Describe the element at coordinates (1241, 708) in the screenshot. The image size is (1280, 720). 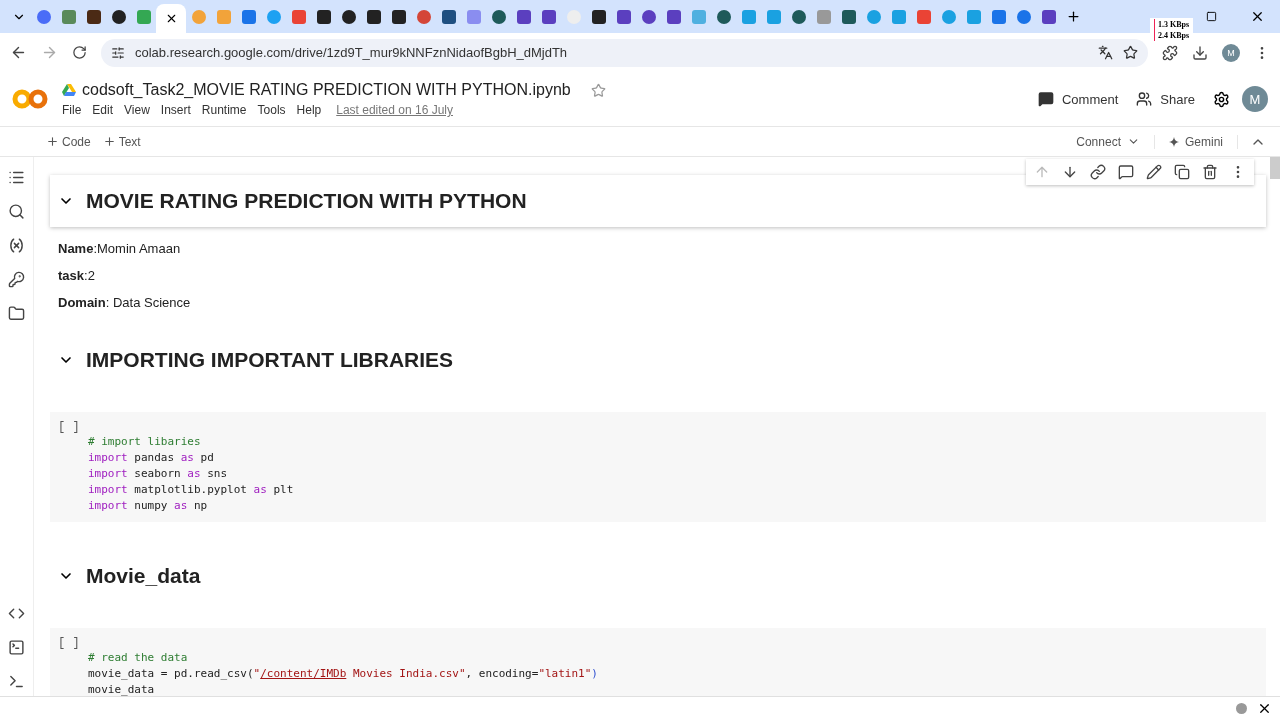
I see `status-dot` at that location.